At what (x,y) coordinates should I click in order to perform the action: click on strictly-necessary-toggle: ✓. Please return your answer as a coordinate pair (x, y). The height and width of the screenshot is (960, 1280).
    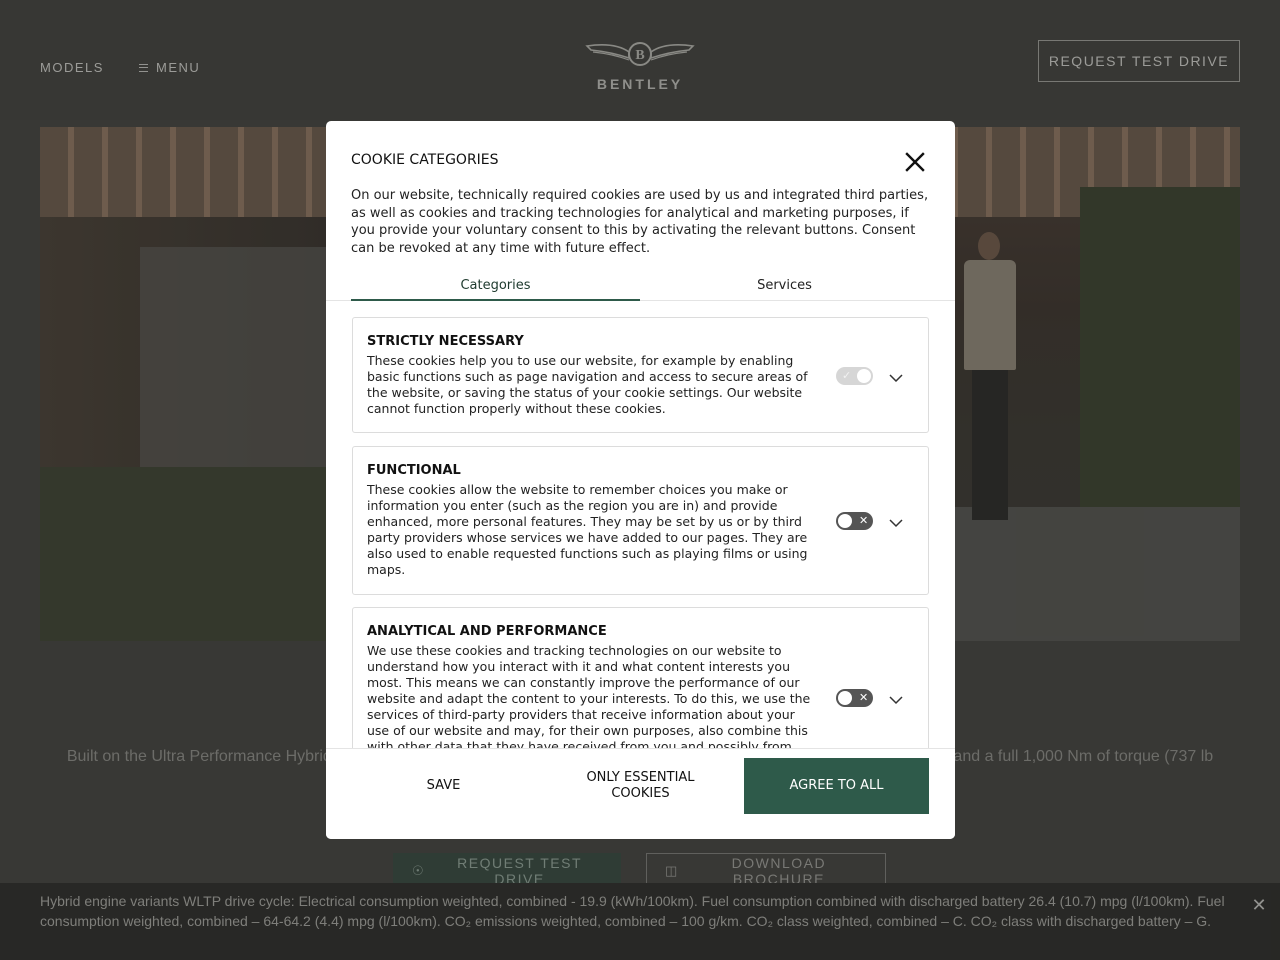
    Looking at the image, I should click on (854, 376).